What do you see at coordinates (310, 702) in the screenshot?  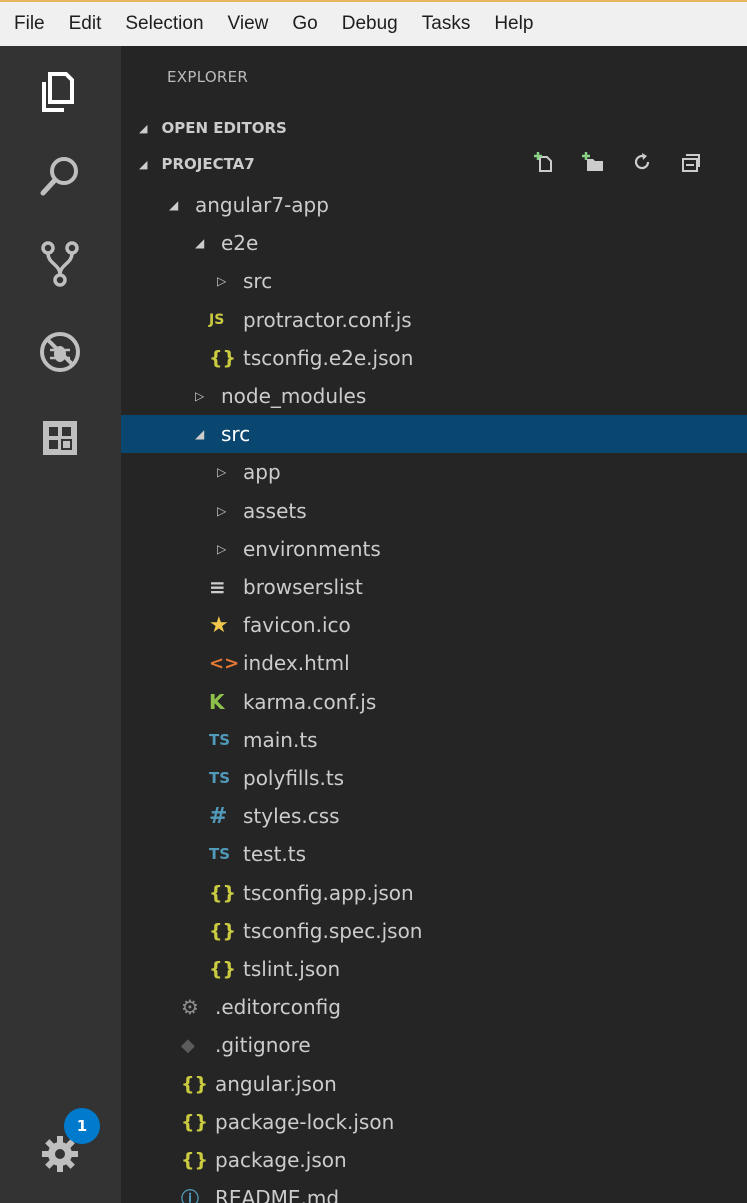 I see `tree-item-label: karma.conf.js` at bounding box center [310, 702].